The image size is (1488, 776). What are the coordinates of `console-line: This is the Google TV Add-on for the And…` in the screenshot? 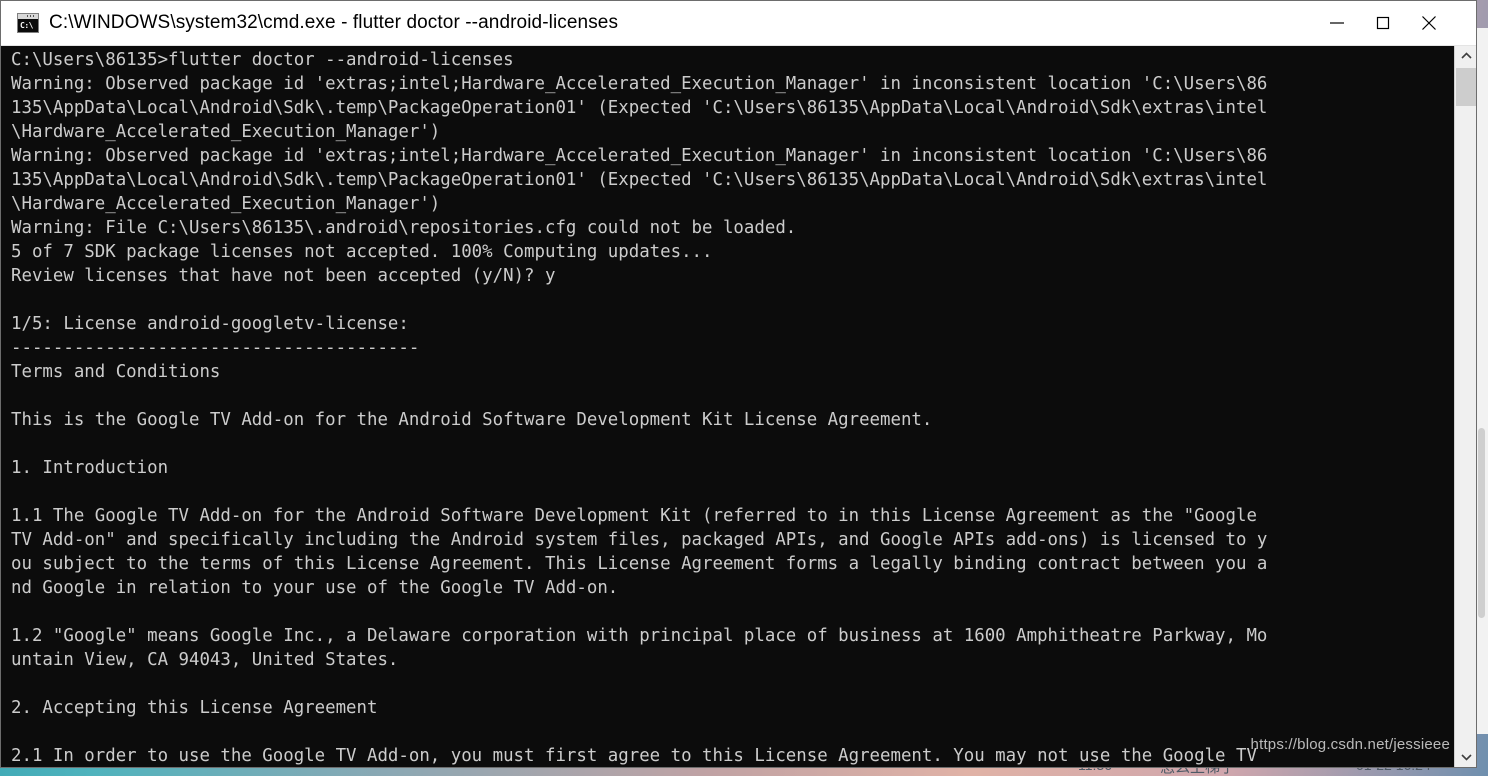 It's located at (472, 420).